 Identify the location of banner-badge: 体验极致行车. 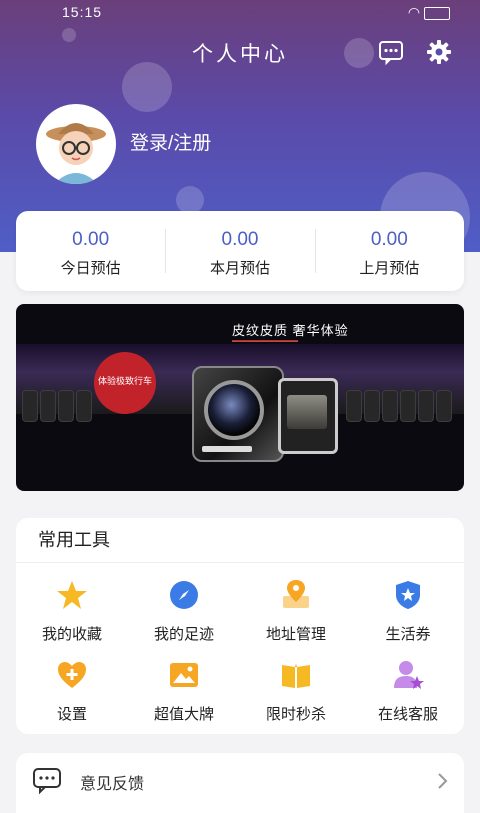
(125, 383).